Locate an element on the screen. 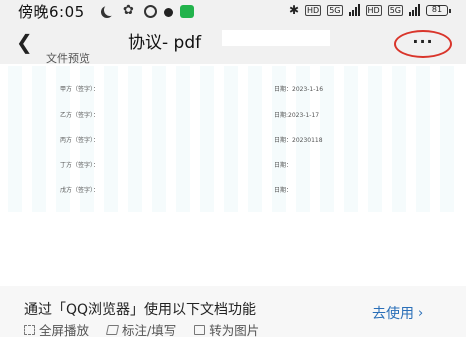 Image resolution: width=466 pixels, height=337 pixels. signature-row: 乙方（签字）： 日期:2023-1-17 is located at coordinates (233, 116).